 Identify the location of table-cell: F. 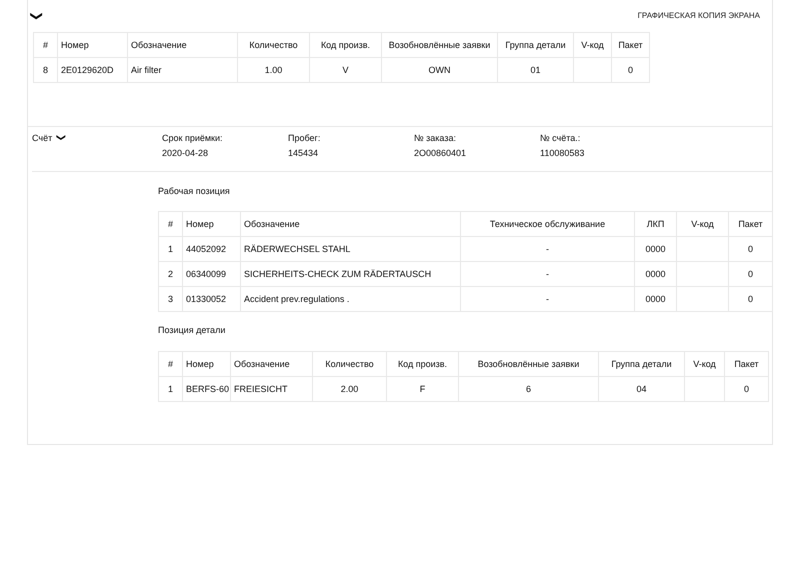
(423, 389).